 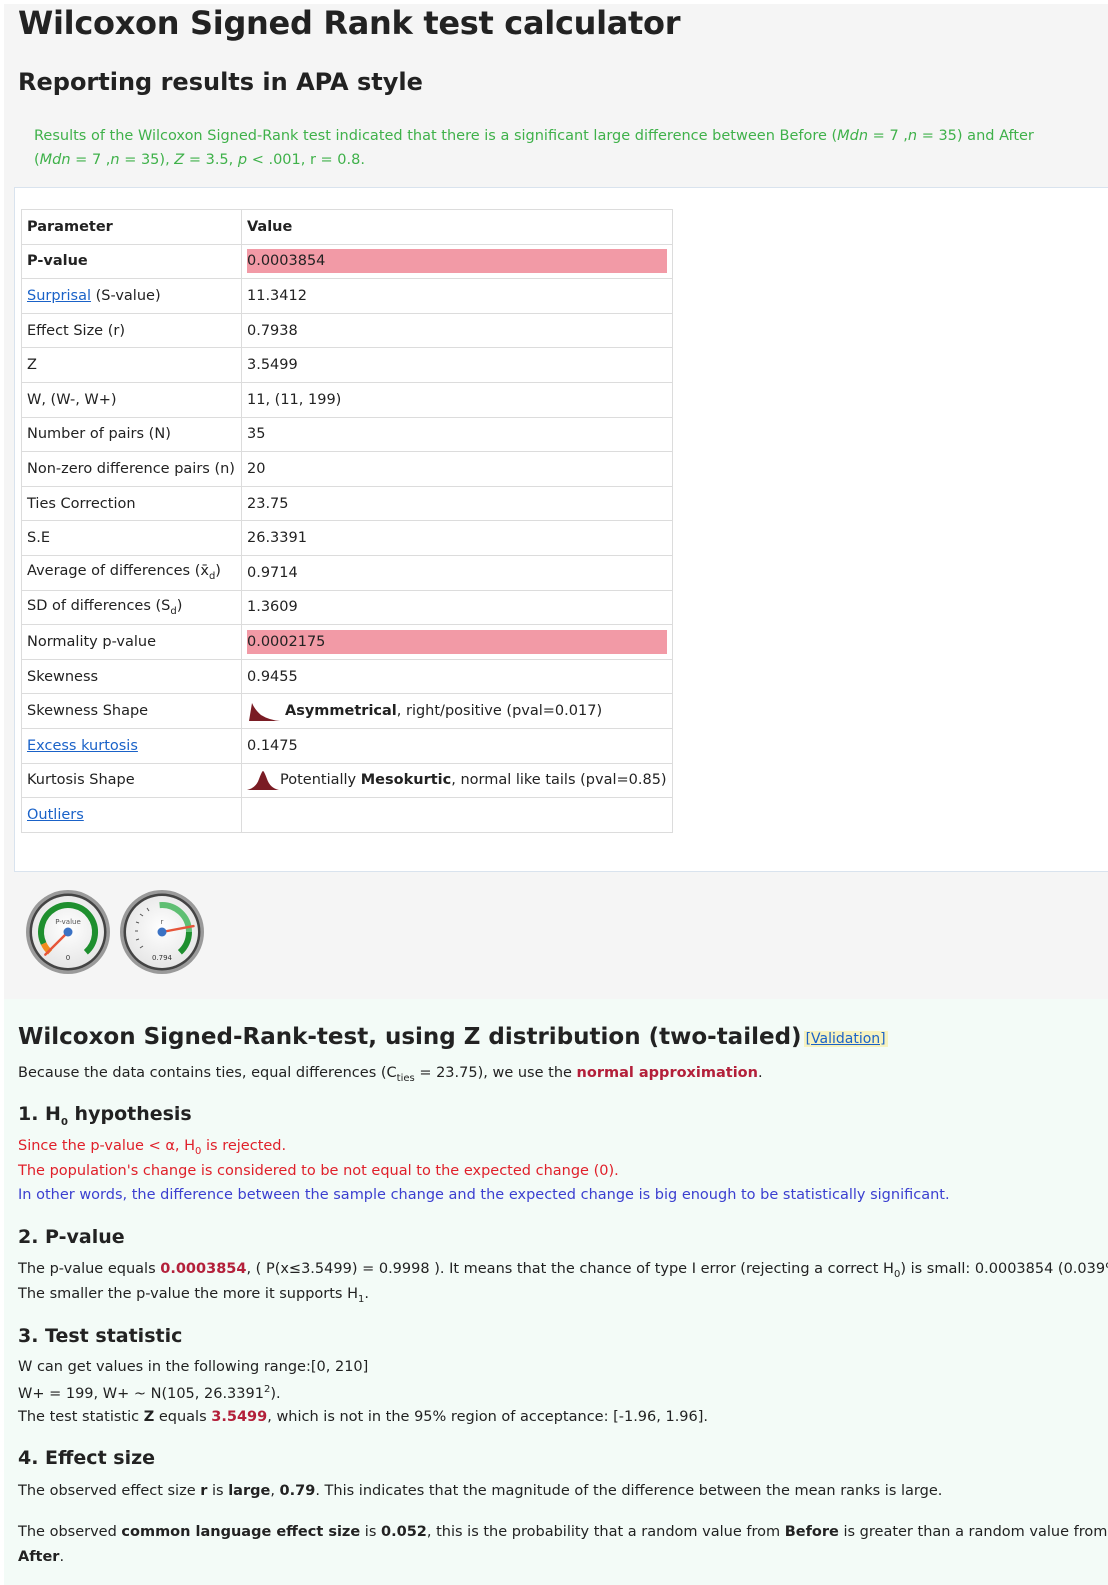 What do you see at coordinates (131, 330) in the screenshot?
I see `row-label-effect-size: Effect Size (r)` at bounding box center [131, 330].